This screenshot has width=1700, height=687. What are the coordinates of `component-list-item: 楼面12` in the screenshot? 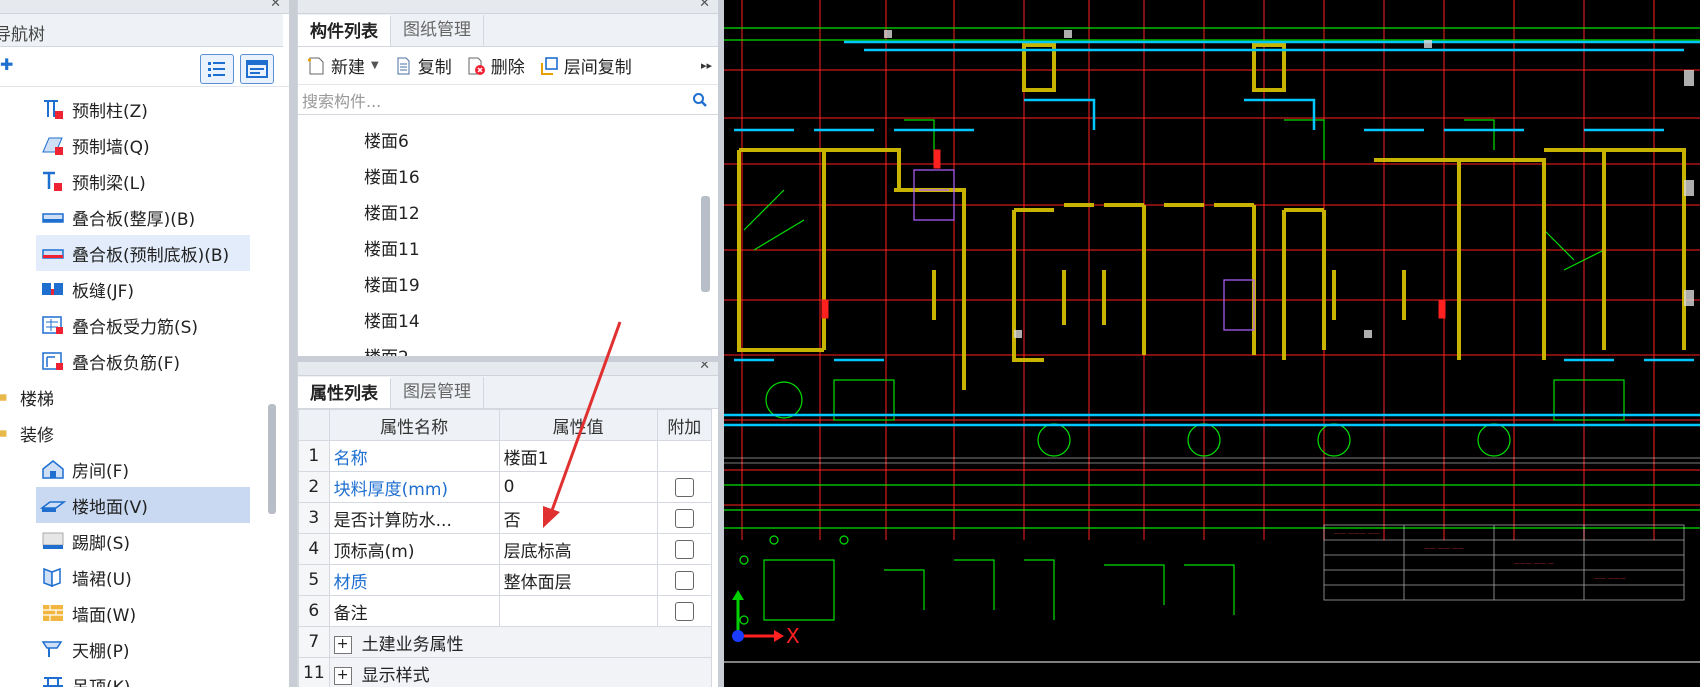 It's located at (498, 214).